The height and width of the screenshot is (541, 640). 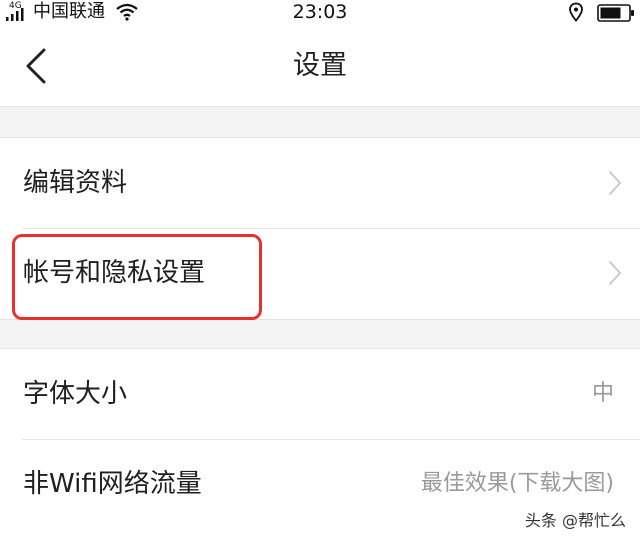 I want to click on status-bar: 4G 中国联通 23:03, so click(x=320, y=13).